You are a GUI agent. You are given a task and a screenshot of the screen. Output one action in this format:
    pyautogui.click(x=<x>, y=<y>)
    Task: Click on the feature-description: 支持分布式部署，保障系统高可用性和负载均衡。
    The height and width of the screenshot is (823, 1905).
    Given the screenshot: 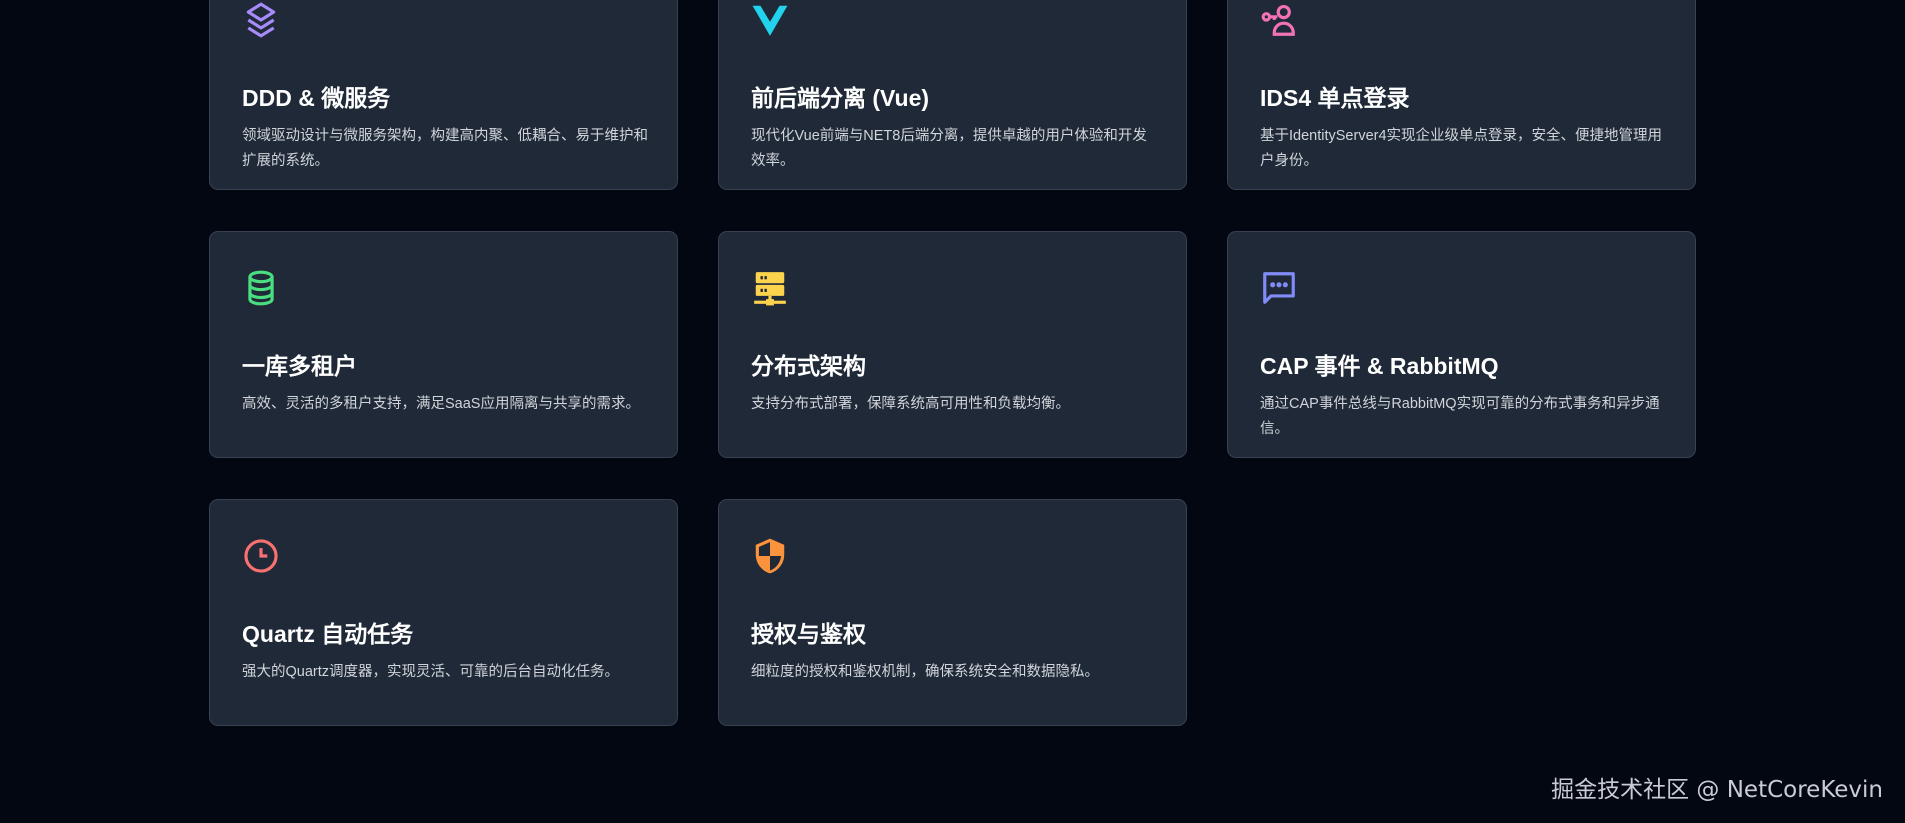 What is the action you would take?
    pyautogui.click(x=910, y=404)
    